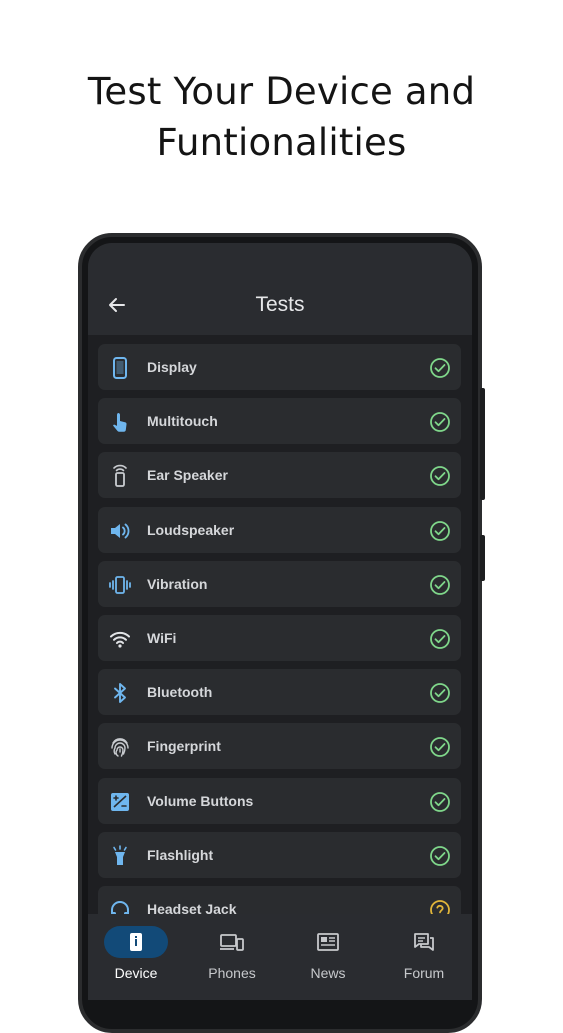 The width and height of the screenshot is (563, 1033). What do you see at coordinates (279, 583) in the screenshot?
I see `test-item-vibration: Vibration` at bounding box center [279, 583].